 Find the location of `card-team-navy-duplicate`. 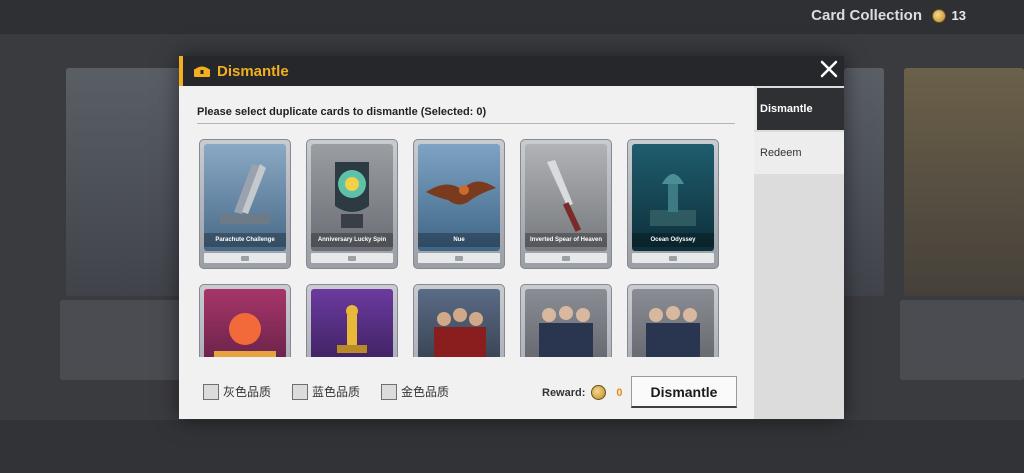

card-team-navy-duplicate is located at coordinates (673, 320).